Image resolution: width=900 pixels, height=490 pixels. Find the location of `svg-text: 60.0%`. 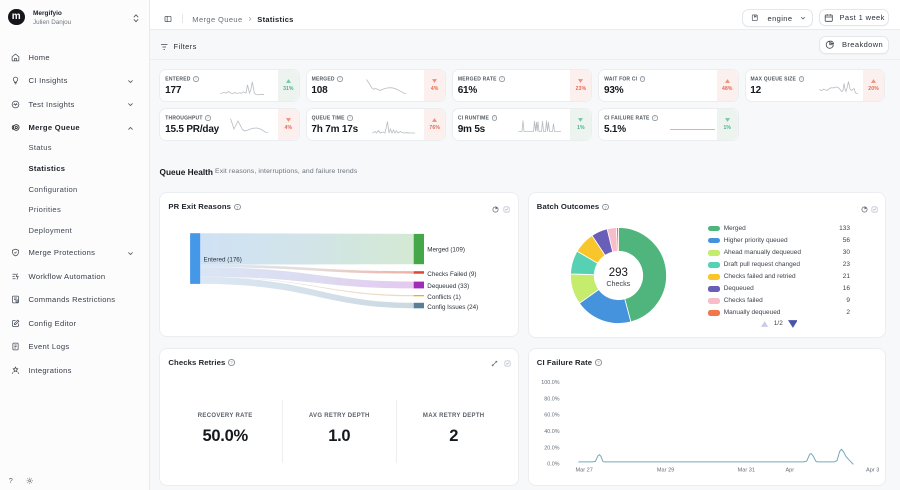

svg-text: 60.0% is located at coordinates (551, 415).